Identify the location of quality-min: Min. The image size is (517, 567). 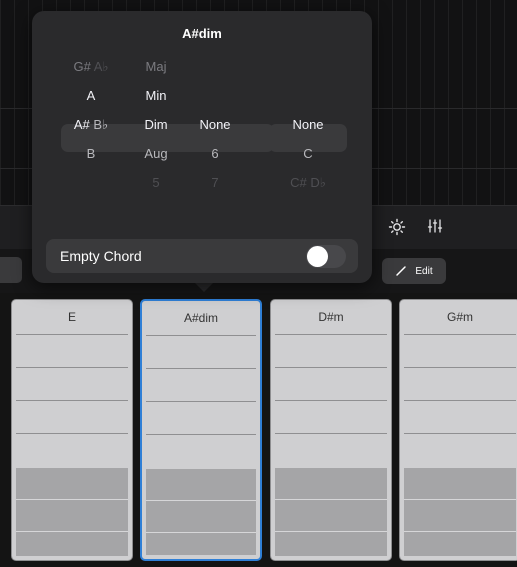
(156, 96).